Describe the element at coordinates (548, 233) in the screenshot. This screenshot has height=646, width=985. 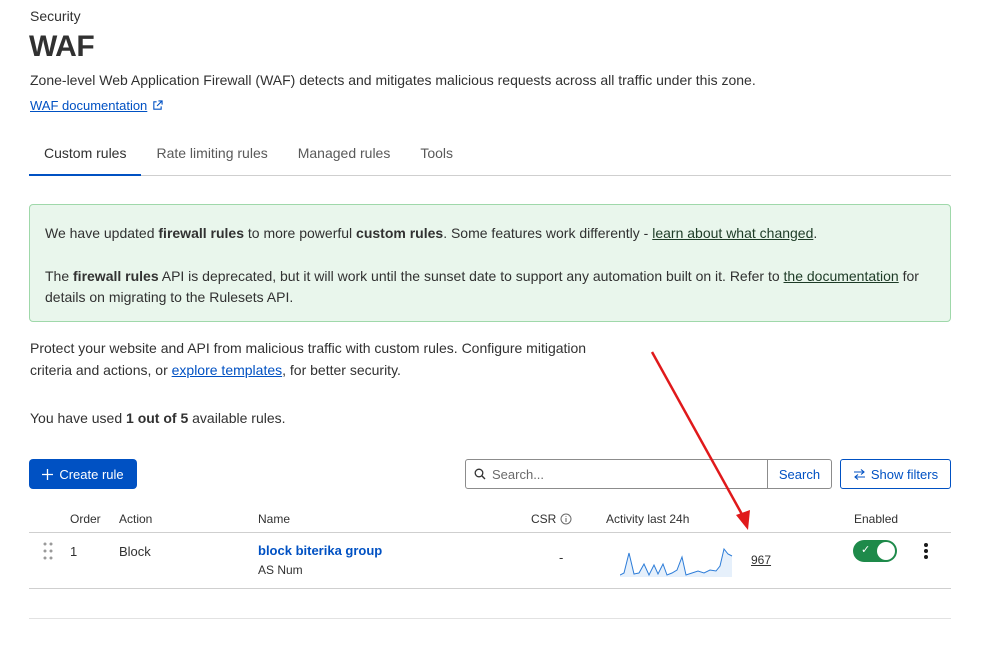
I see `notice-text: . Some features work differently -` at that location.